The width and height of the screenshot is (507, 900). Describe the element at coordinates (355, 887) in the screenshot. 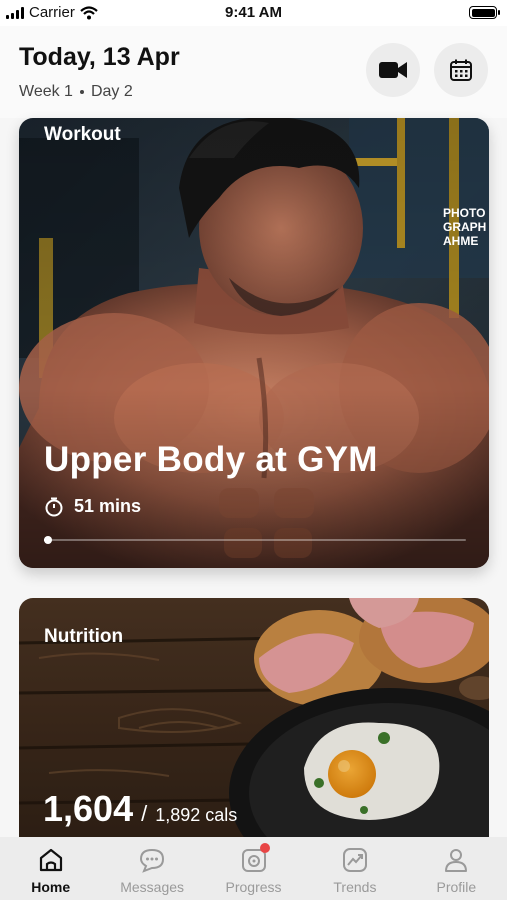

I see `tab-trends-label: Trends` at that location.